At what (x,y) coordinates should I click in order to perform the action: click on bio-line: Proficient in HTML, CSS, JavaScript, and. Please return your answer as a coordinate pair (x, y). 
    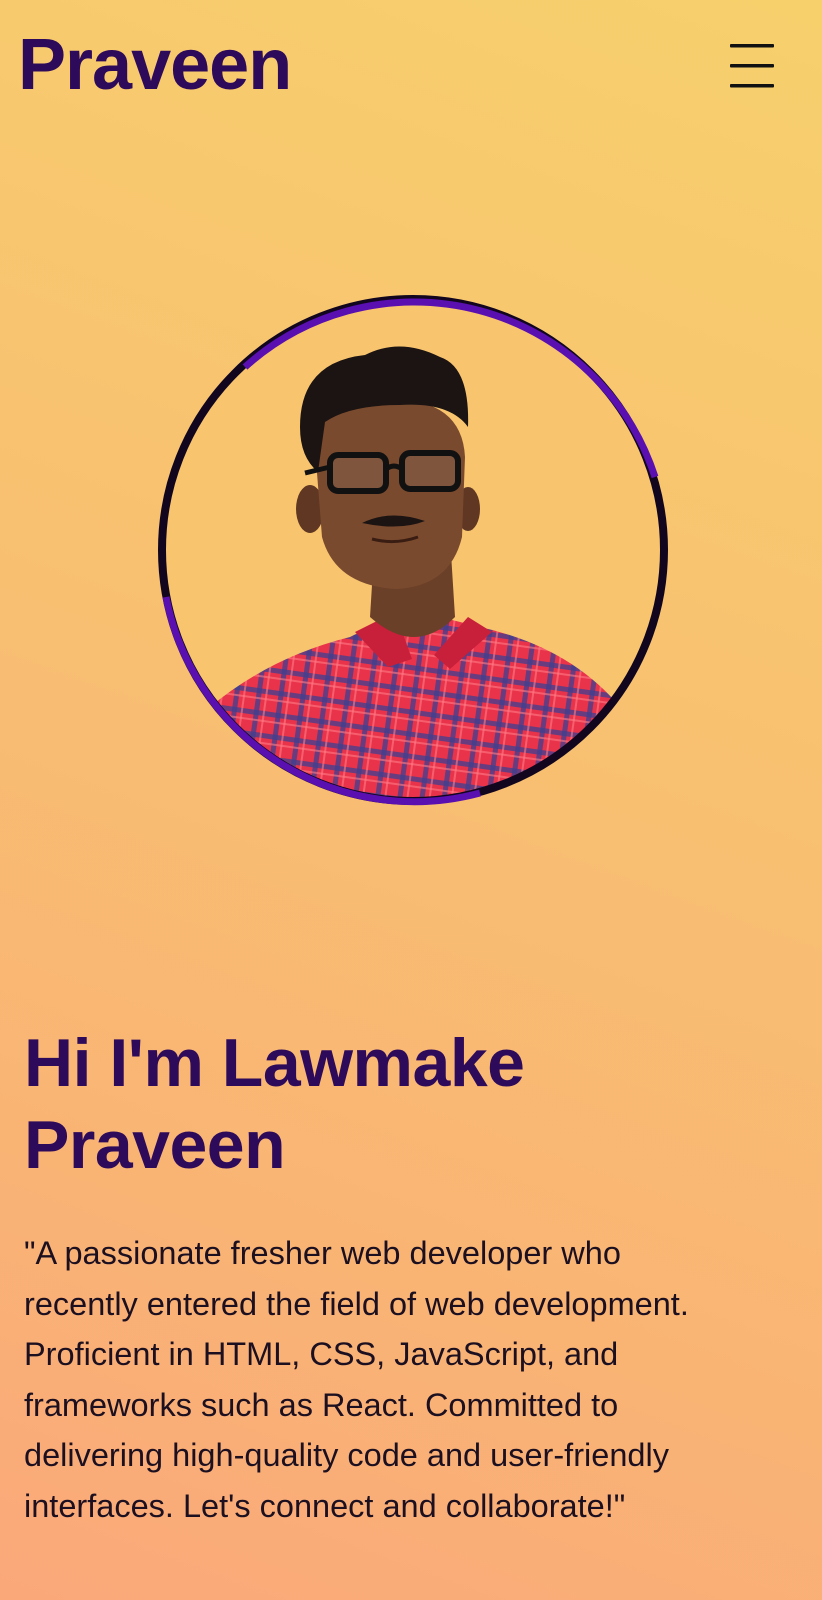
    Looking at the image, I should click on (321, 1354).